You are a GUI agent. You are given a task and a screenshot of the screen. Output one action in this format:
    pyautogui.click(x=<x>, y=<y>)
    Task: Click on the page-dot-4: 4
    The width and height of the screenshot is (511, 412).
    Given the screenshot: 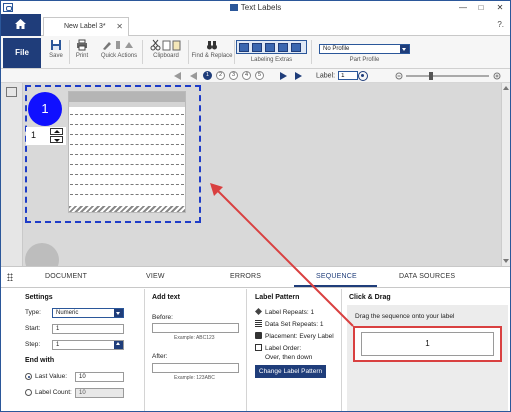 What is the action you would take?
    pyautogui.click(x=246, y=75)
    